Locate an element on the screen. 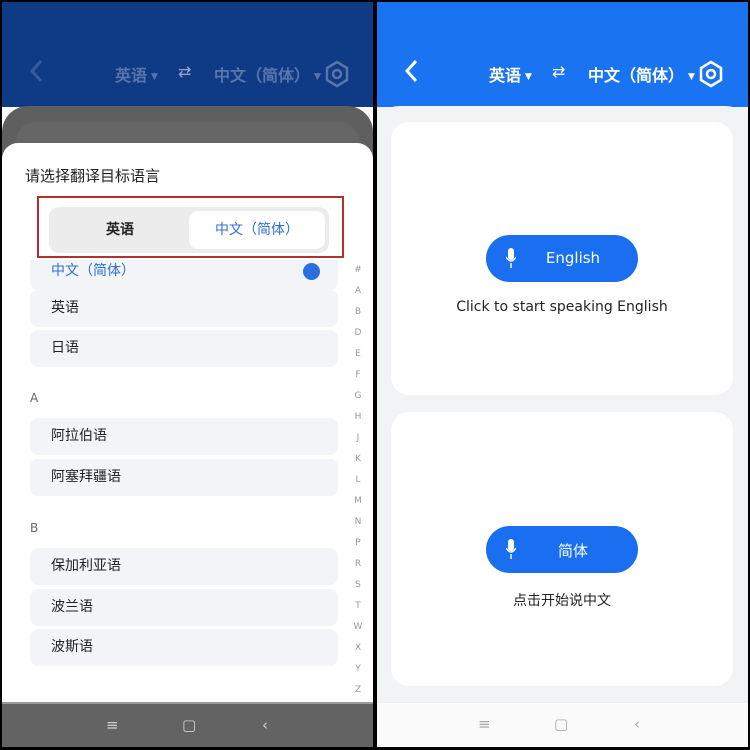 Image resolution: width=750 pixels, height=750 pixels. language-segmented-control: 英语 中文（简体） is located at coordinates (189, 230).